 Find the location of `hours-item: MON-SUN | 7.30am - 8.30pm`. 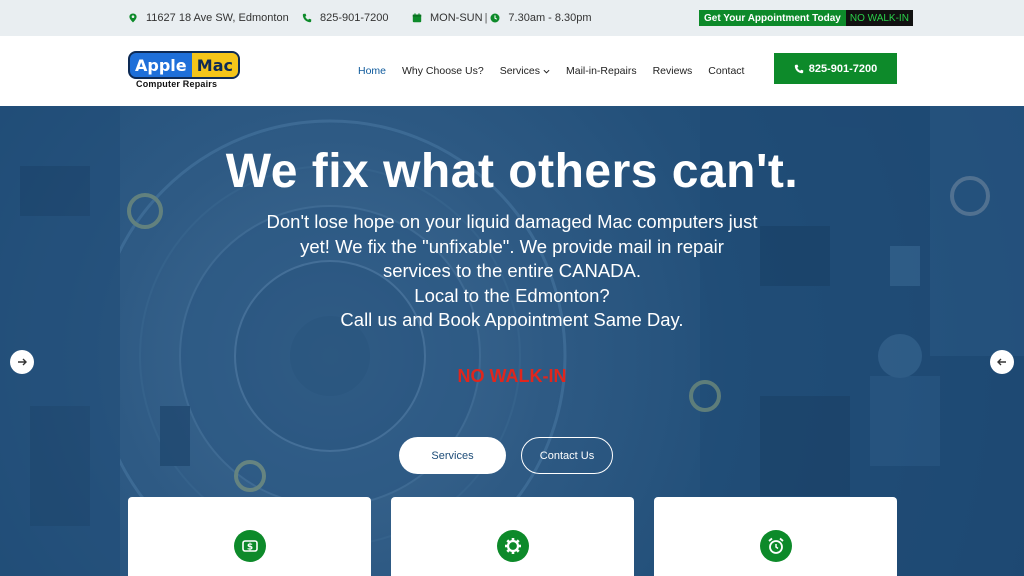

hours-item: MON-SUN | 7.30am - 8.30pm is located at coordinates (502, 18).